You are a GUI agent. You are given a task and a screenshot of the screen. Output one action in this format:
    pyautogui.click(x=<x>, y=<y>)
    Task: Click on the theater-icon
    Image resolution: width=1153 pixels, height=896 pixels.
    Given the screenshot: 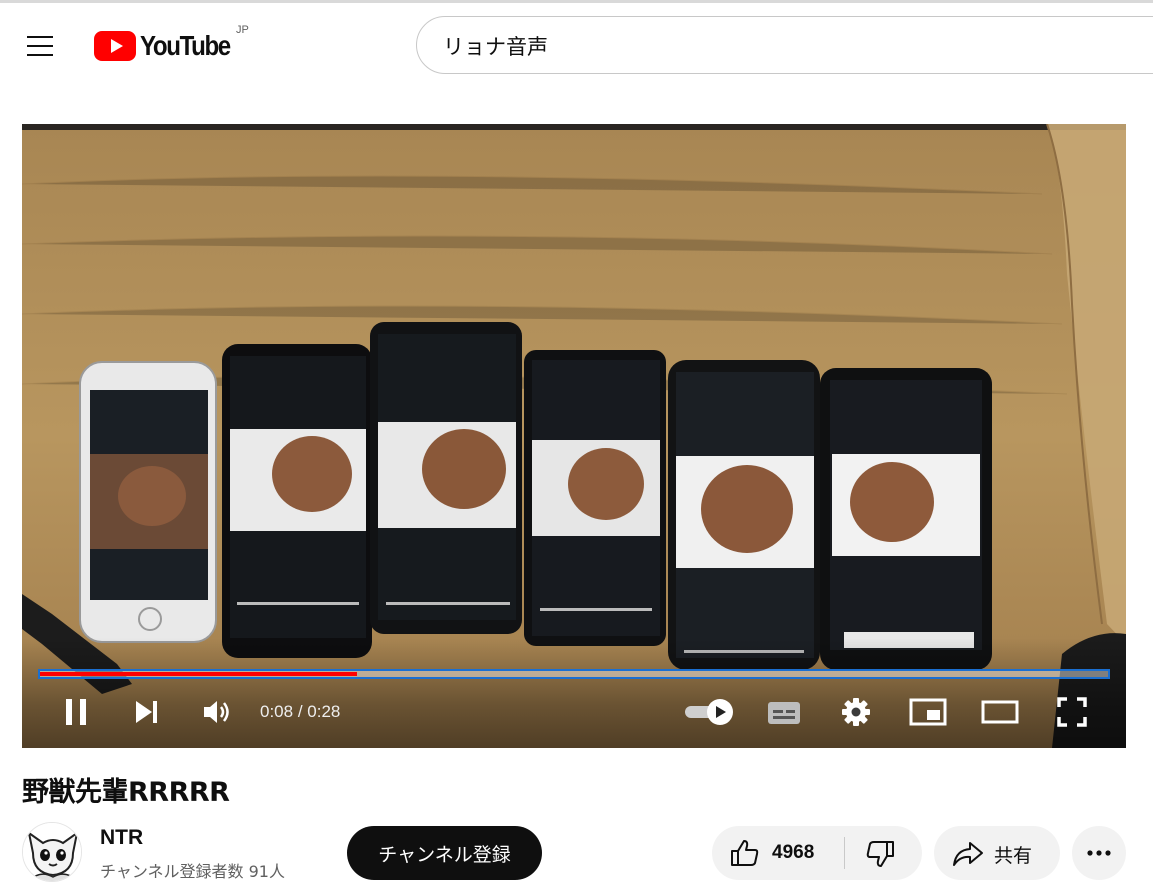 What is the action you would take?
    pyautogui.click(x=1000, y=712)
    